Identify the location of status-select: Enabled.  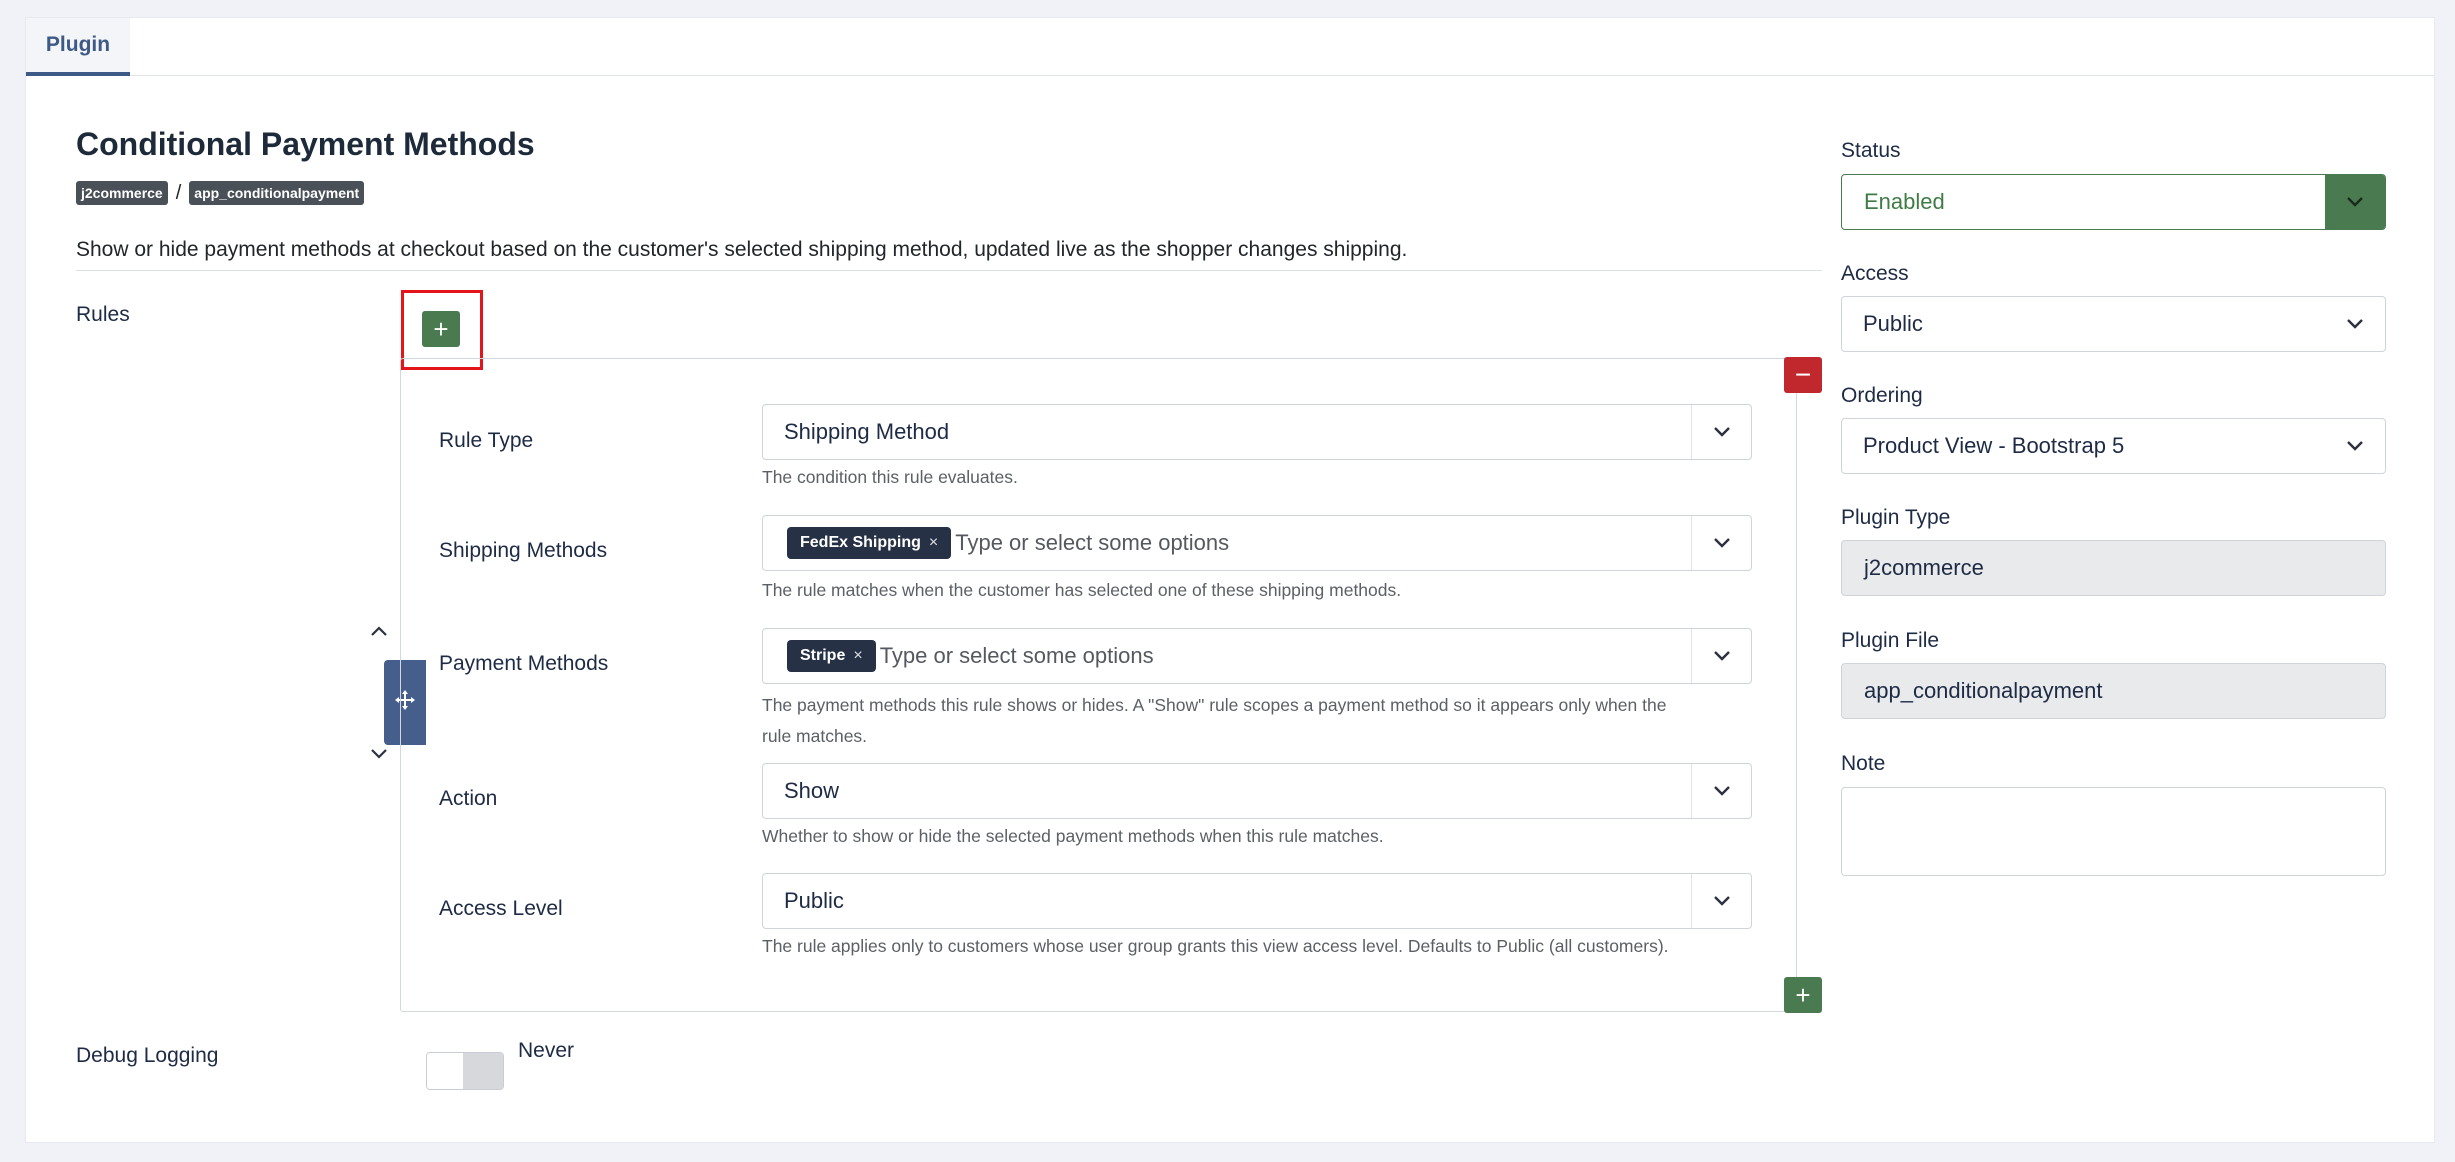
(2113, 202).